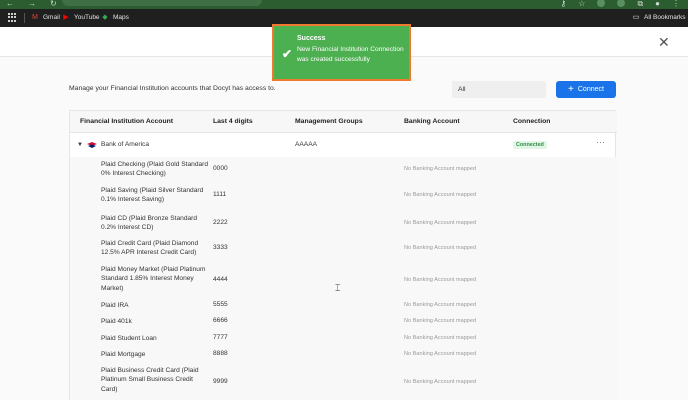 This screenshot has height=400, width=688. I want to click on profile-icon: ●, so click(657, 4).